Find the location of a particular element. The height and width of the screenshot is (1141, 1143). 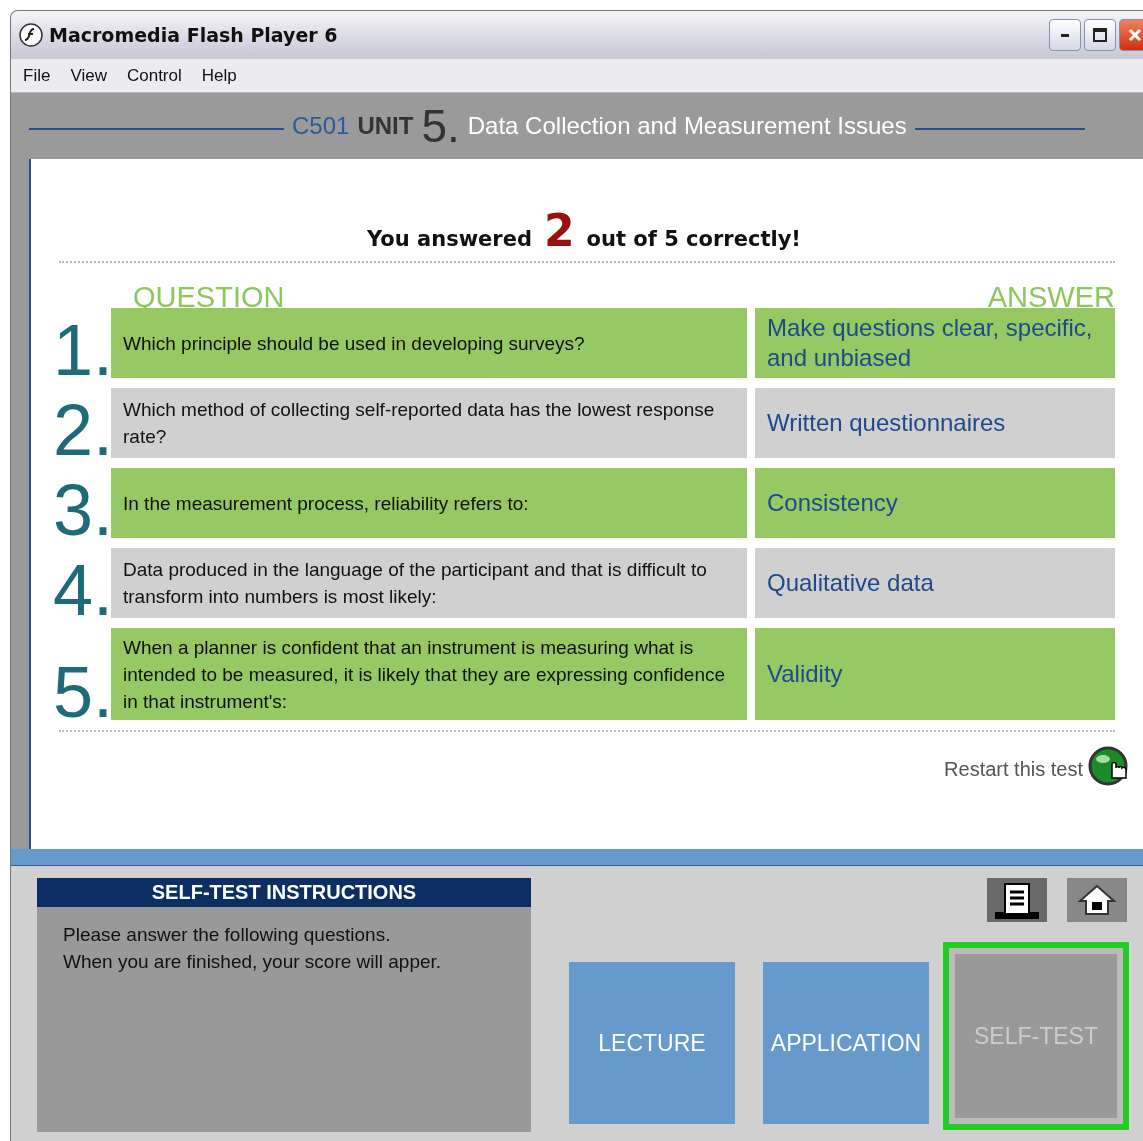

question-number: 5. is located at coordinates (82, 692).